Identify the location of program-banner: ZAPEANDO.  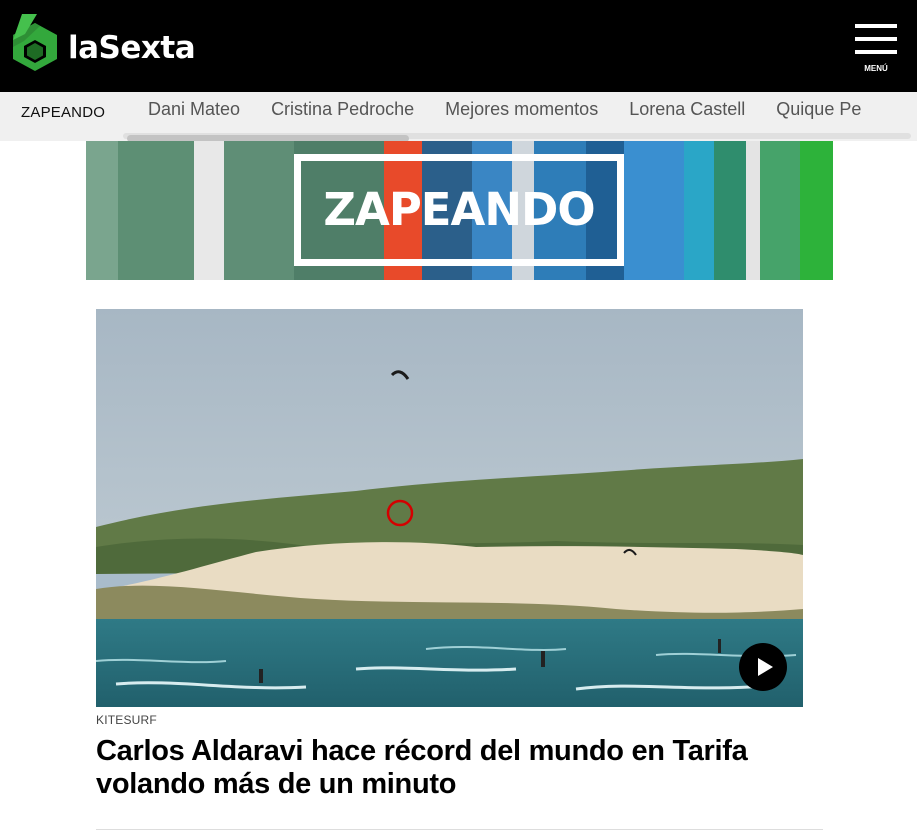
(459, 210).